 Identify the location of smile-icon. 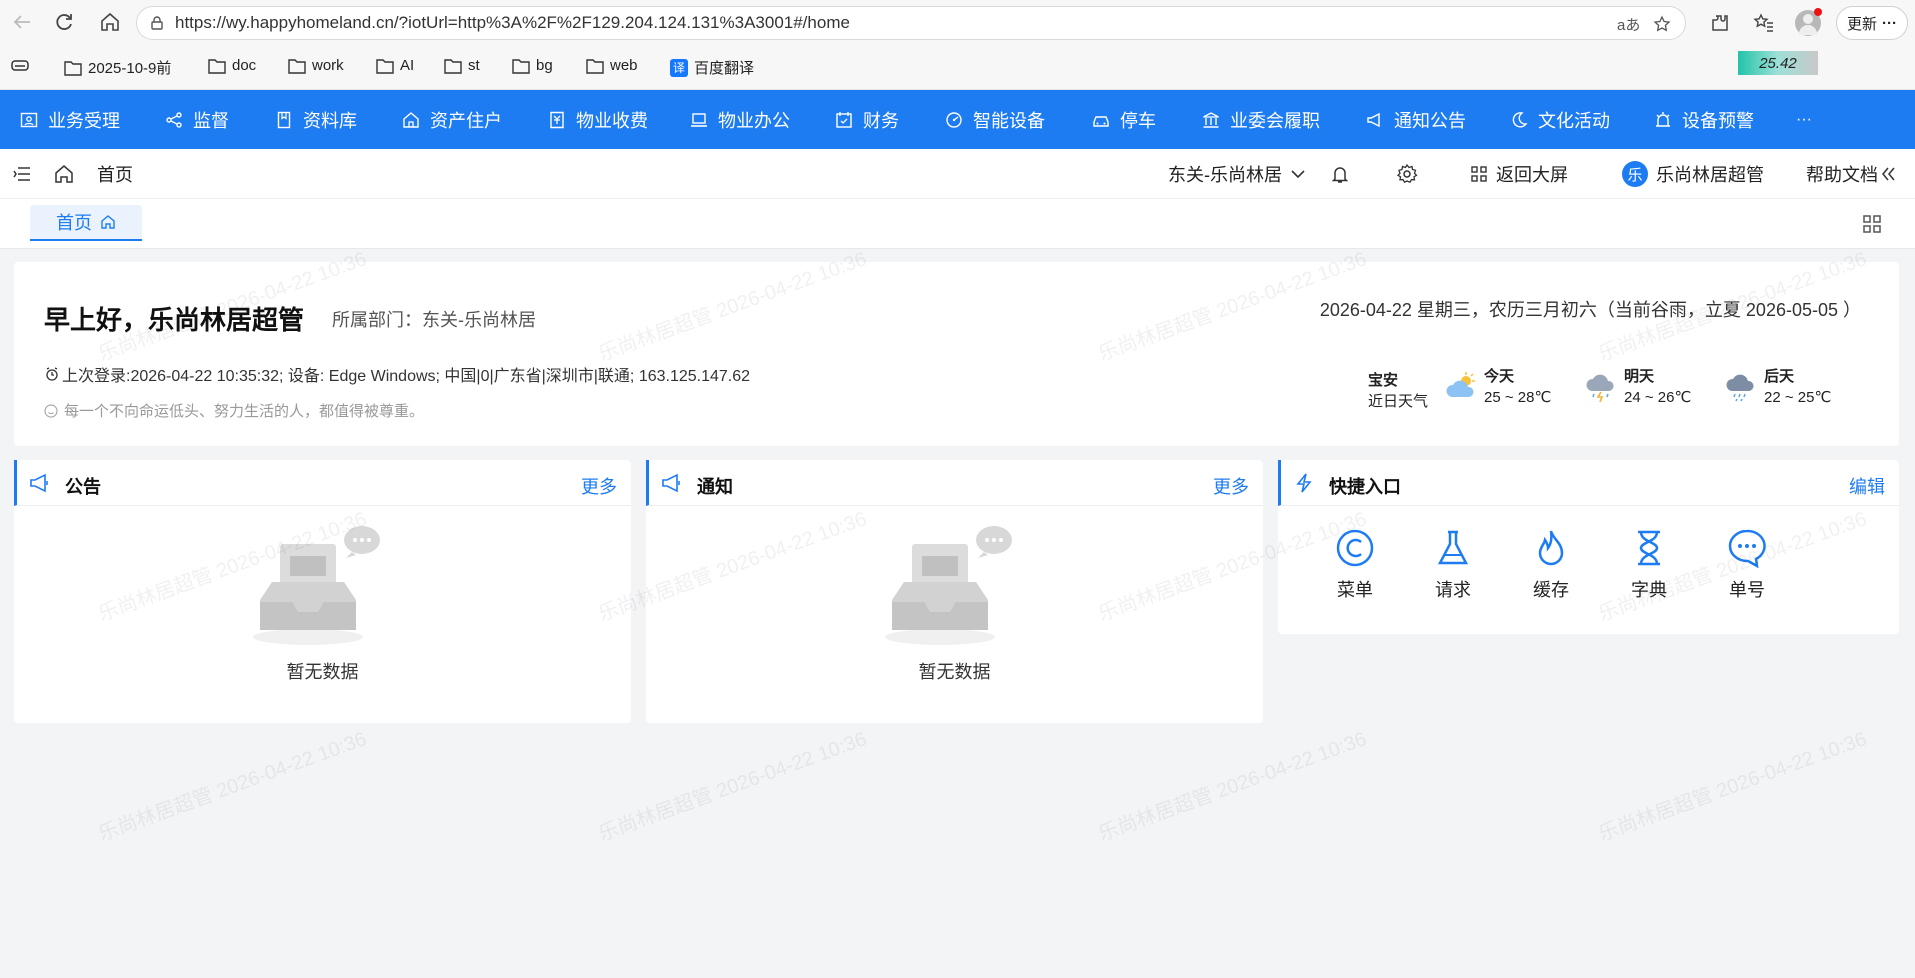
(51, 410).